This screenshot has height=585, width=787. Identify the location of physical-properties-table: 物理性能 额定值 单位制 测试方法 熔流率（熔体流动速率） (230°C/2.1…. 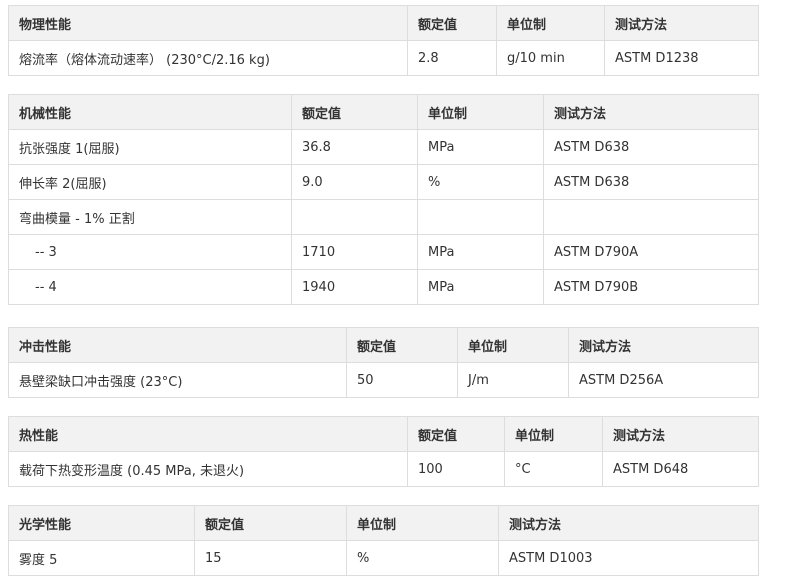
(383, 40).